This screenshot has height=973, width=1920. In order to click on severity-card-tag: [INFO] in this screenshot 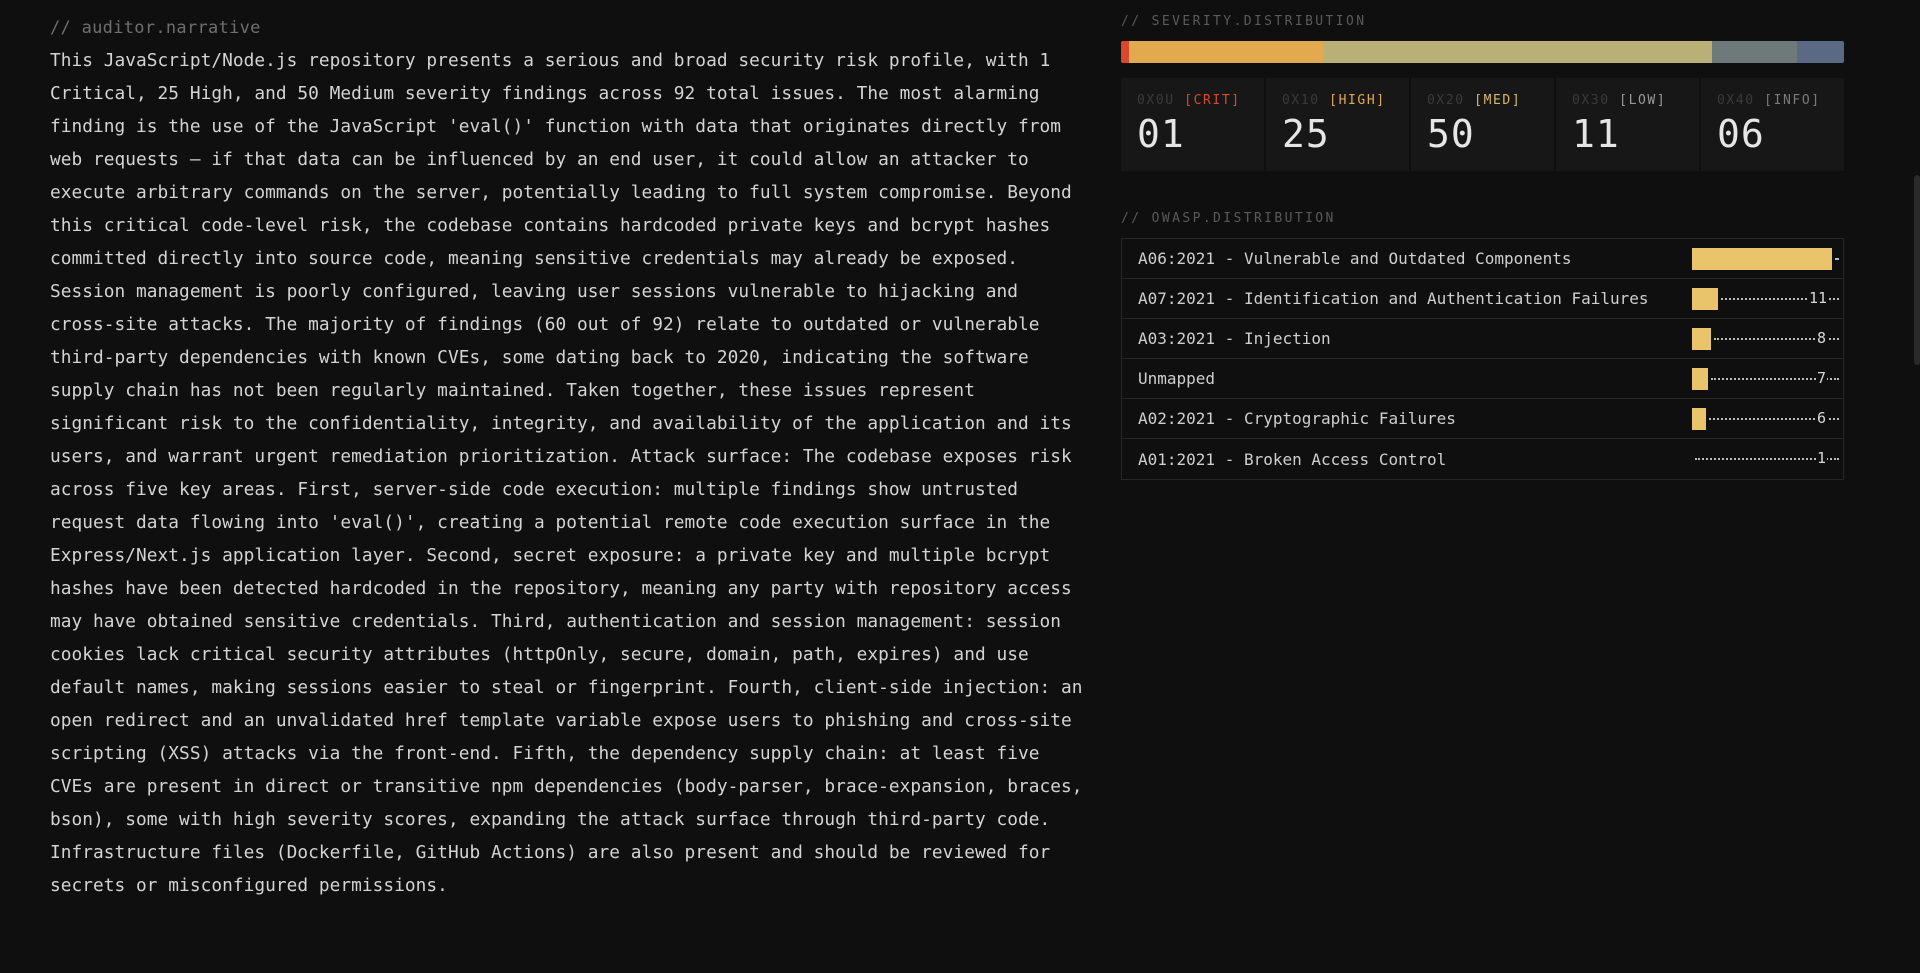, I will do `click(1792, 100)`.